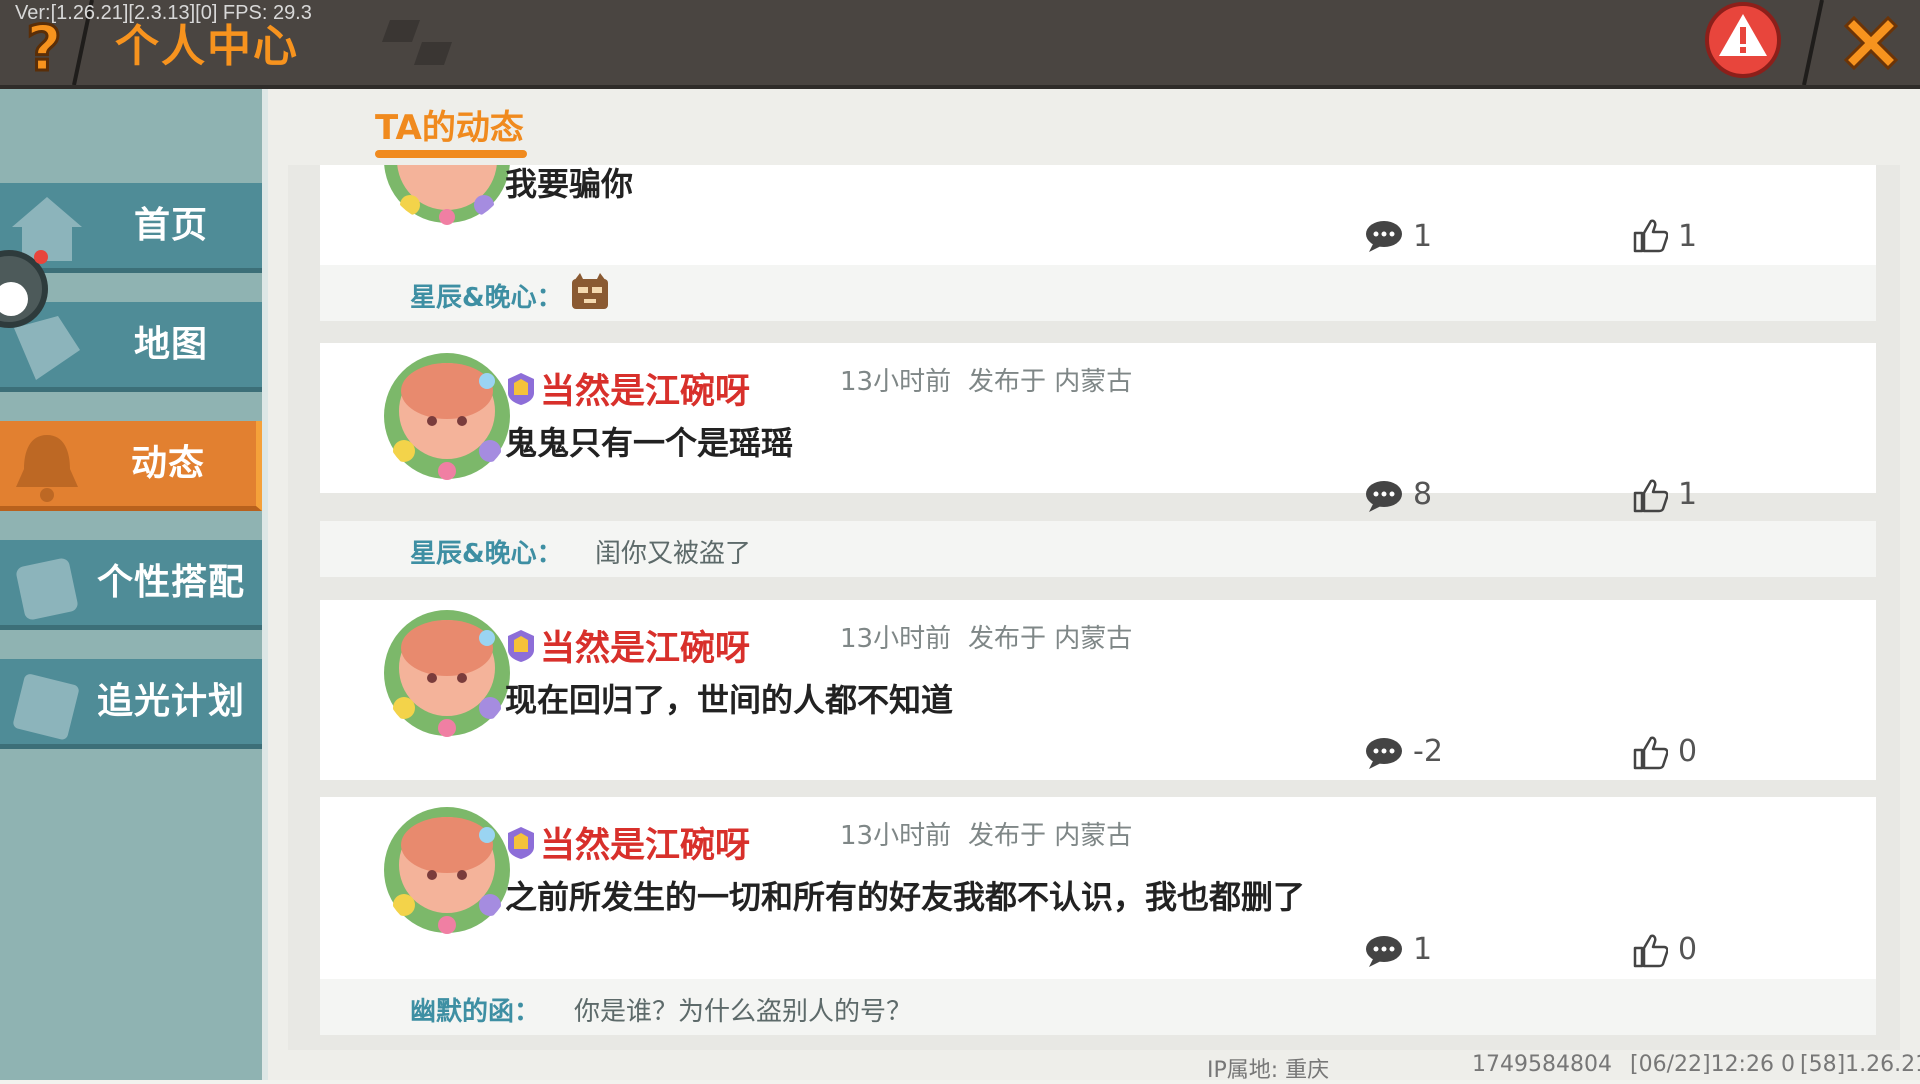  I want to click on reply-author: 幽默的函：, so click(475, 1012).